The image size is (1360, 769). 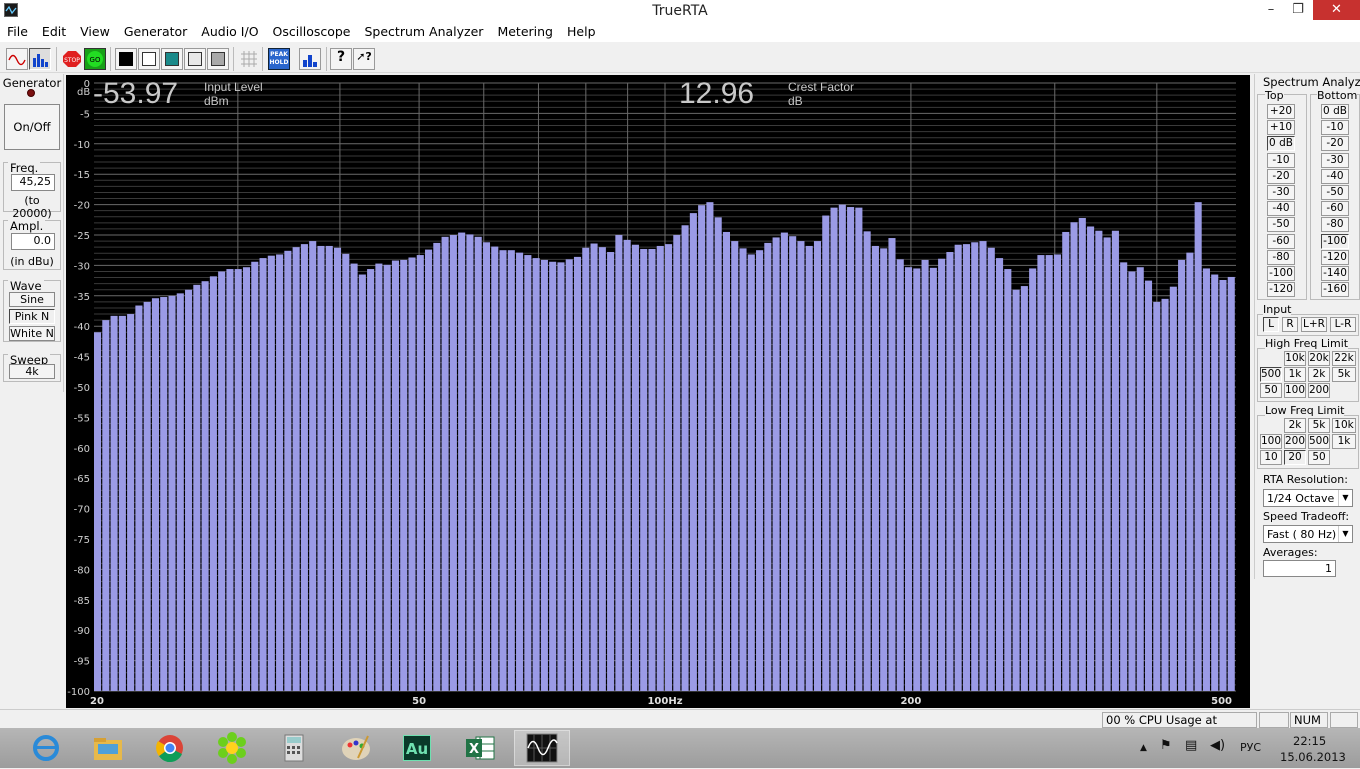 I want to click on low-freq-button-3: 100, so click(x=1271, y=441).